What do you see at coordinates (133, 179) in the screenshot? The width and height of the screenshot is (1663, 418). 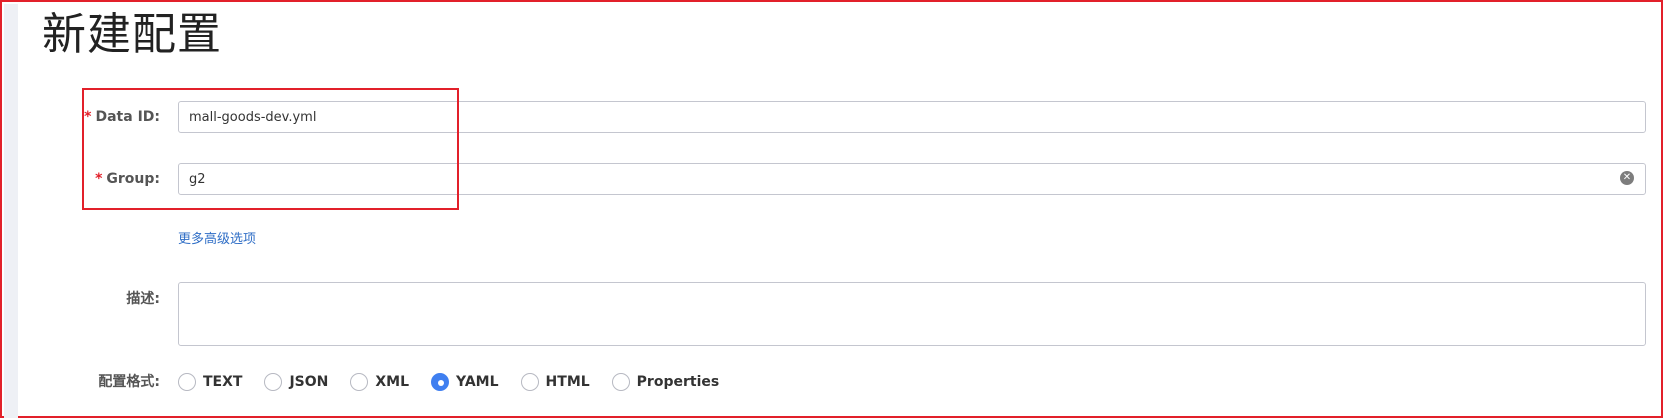 I see `group-label-text: Group:` at bounding box center [133, 179].